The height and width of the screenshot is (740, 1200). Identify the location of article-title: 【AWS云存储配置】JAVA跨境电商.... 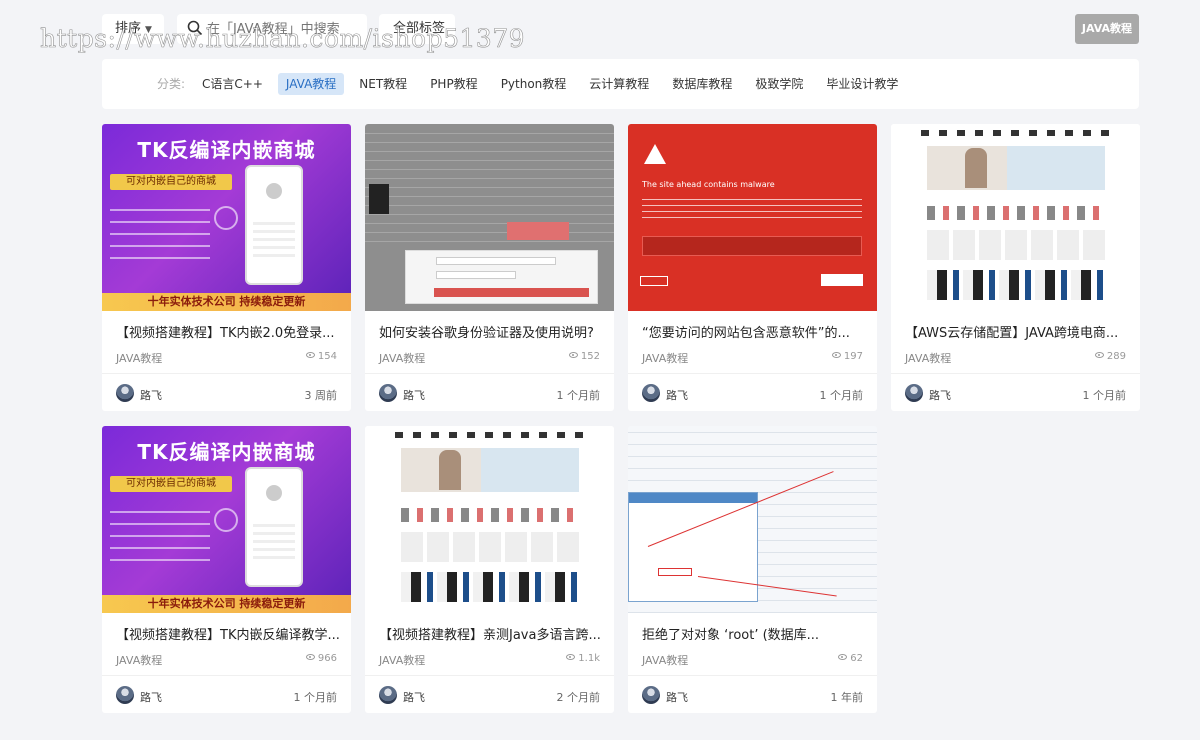
(1017, 331).